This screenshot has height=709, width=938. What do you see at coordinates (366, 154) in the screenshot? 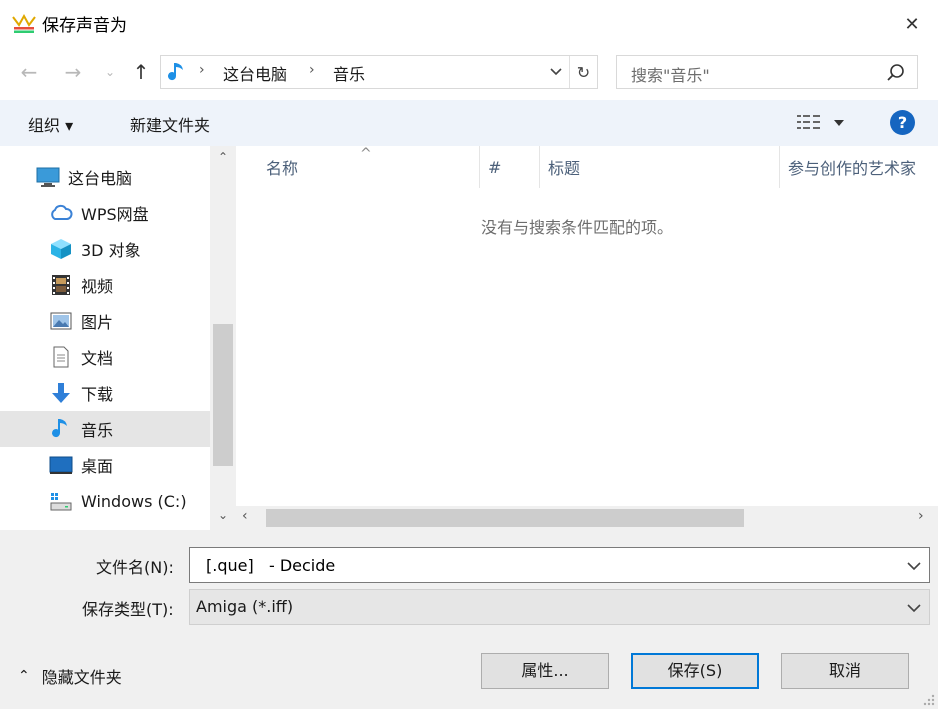
I see `sort-ascending-icon: ^` at bounding box center [366, 154].